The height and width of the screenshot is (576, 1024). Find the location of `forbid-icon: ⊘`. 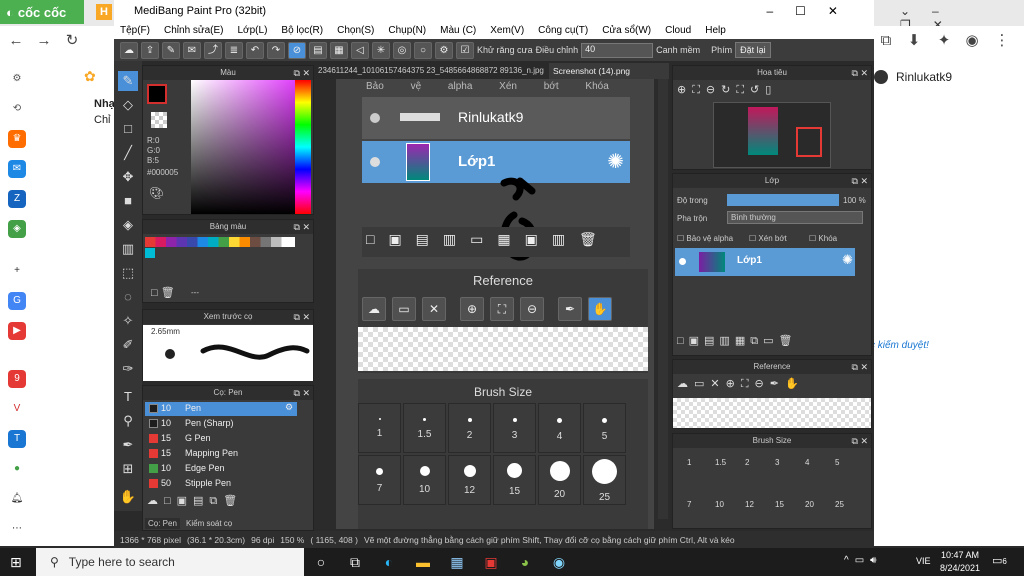

forbid-icon: ⊘ is located at coordinates (297, 50).